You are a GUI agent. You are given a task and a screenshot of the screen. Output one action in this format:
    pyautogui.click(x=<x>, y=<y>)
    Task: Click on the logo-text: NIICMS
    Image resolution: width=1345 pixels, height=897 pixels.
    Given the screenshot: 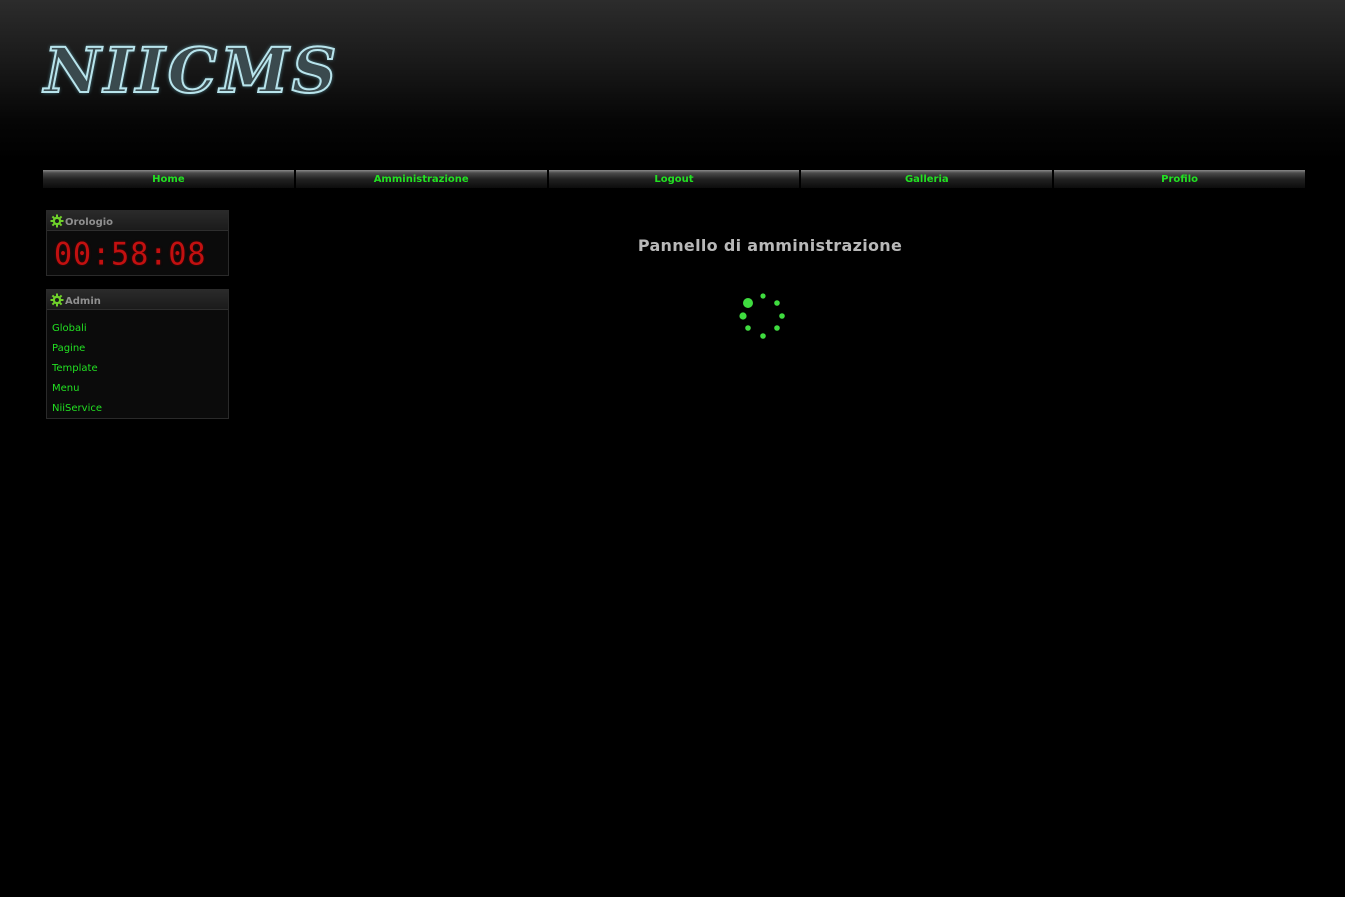 What is the action you would take?
    pyautogui.click(x=191, y=70)
    